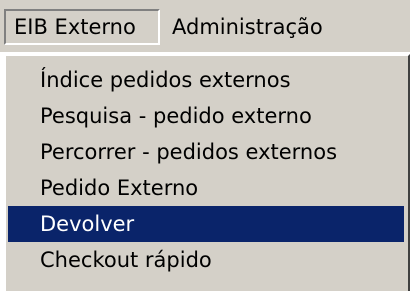 The height and width of the screenshot is (291, 410). I want to click on menu-item-indice-pedidos-externos: Índice pedidos externos, so click(206, 80).